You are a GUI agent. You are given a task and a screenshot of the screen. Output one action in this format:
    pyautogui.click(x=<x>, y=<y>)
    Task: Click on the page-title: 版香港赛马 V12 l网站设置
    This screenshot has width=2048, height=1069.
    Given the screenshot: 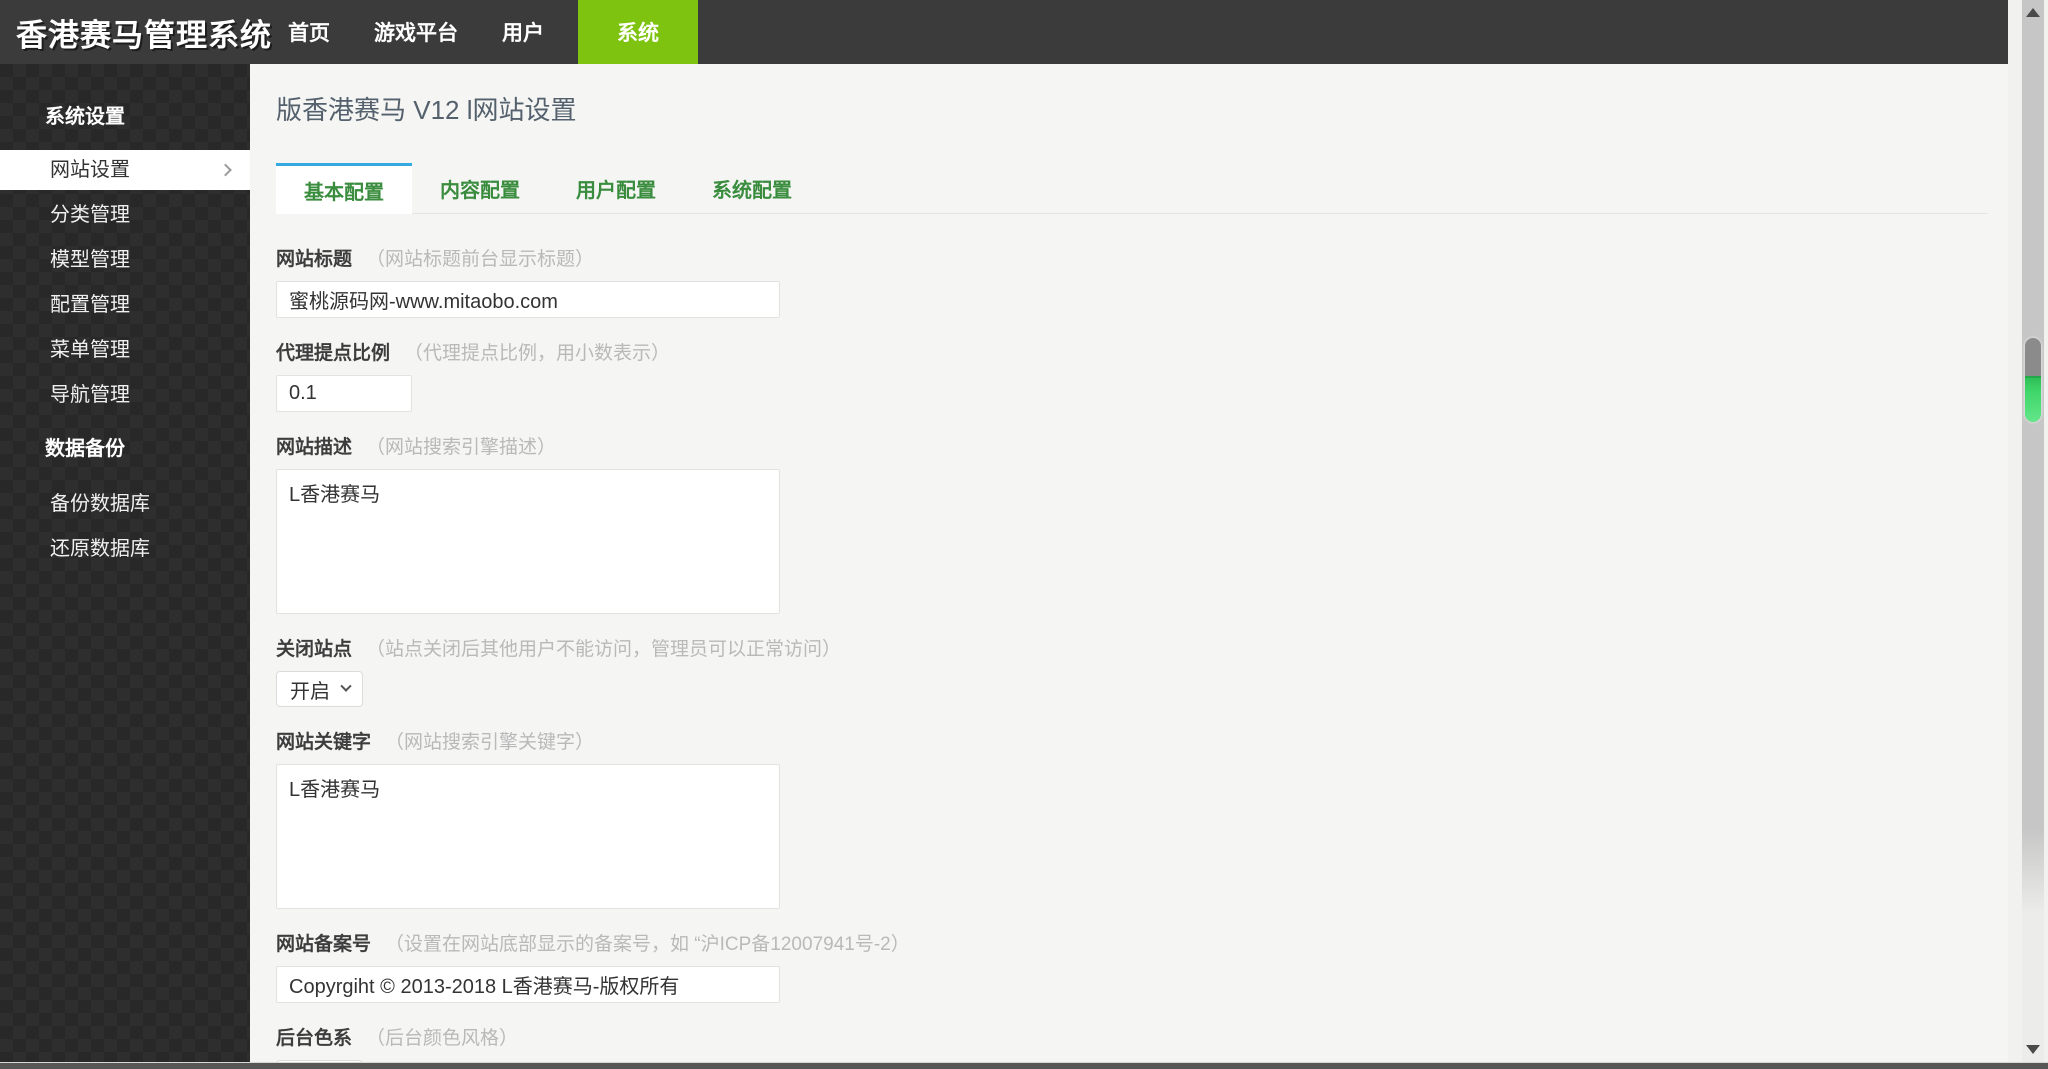 What is the action you would take?
    pyautogui.click(x=426, y=110)
    